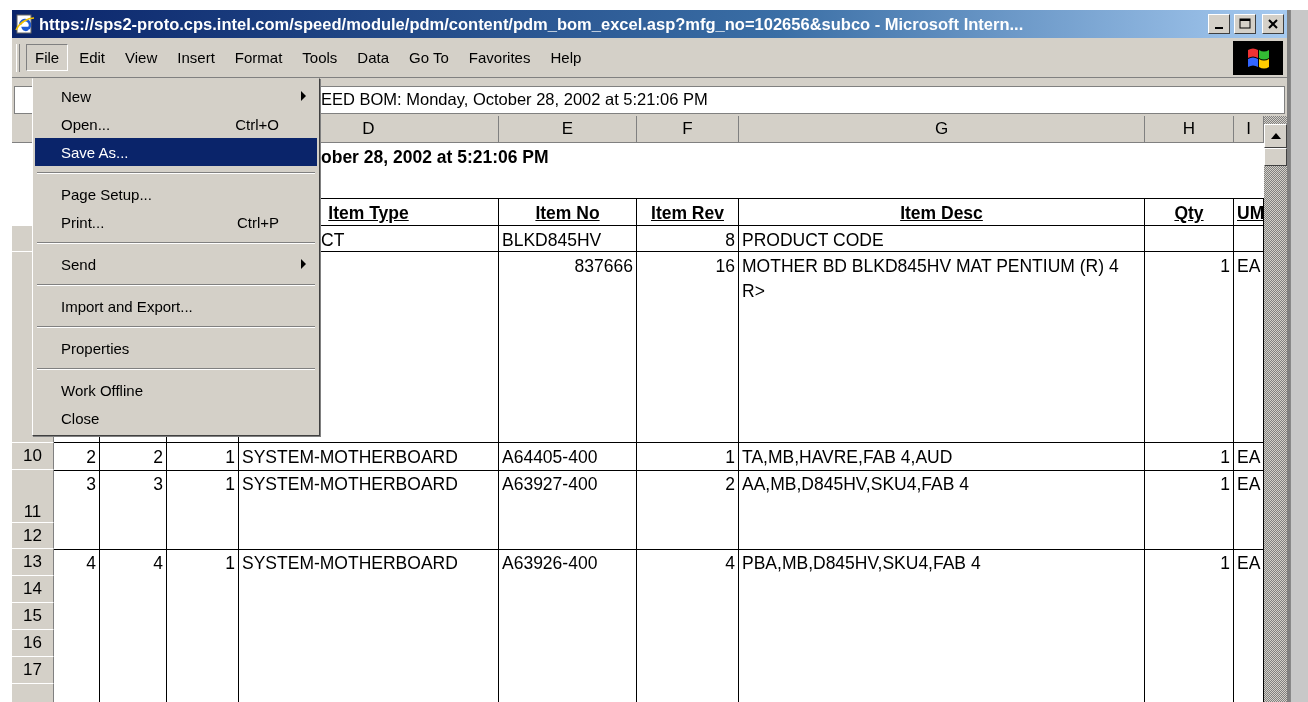  What do you see at coordinates (47, 57) in the screenshot?
I see `menu-item: File` at bounding box center [47, 57].